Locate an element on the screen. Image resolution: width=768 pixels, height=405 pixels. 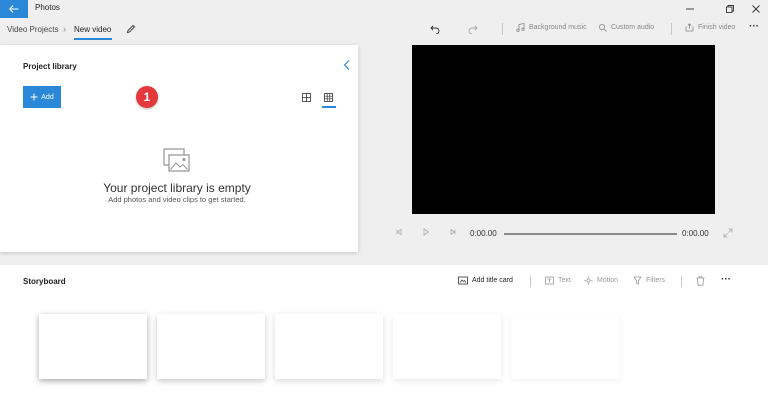
breadcrumb-video-projects: Video Projects is located at coordinates (32, 29).